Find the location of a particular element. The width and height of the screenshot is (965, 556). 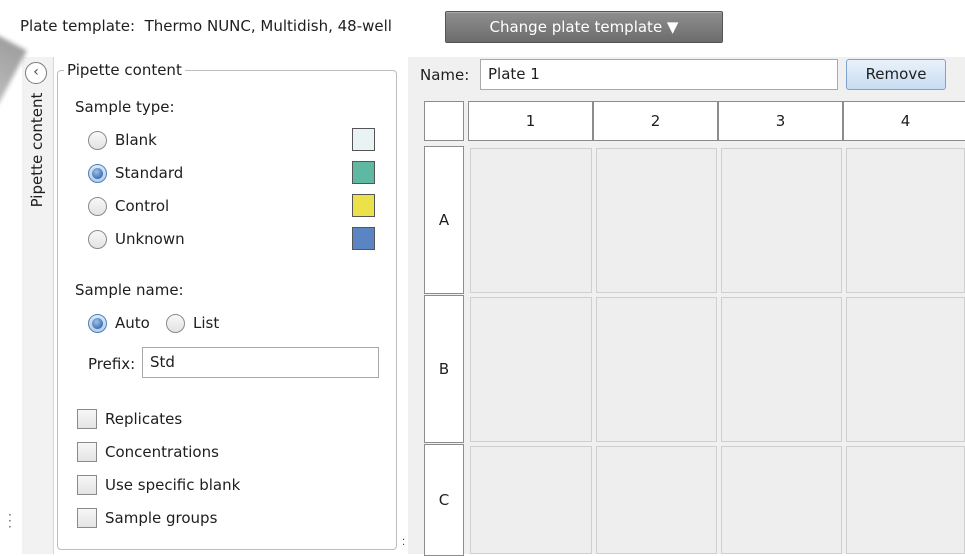

plate-template-value: Thermo NUNC, Multidish, 48-well is located at coordinates (268, 26).